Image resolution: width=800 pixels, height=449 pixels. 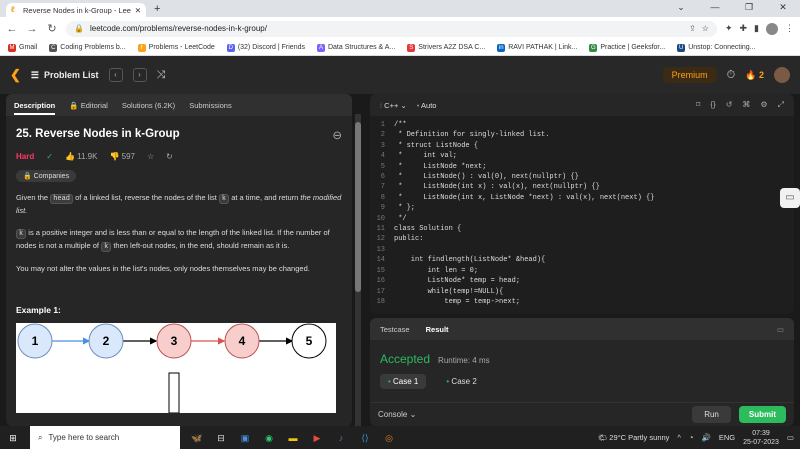 What do you see at coordinates (461, 381) in the screenshot?
I see `case-2-tab: • Case 2` at bounding box center [461, 381].